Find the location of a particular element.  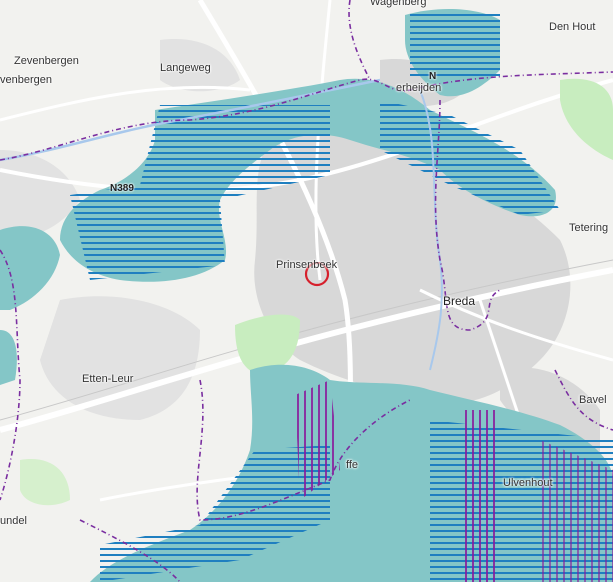

place-label-zevenbergen: Zevenbergen is located at coordinates (46, 61).